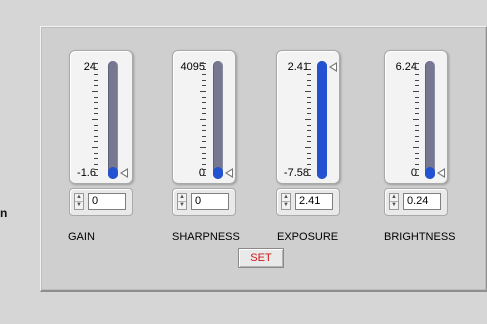 The height and width of the screenshot is (324, 487). I want to click on sharpness-pointer-icon, so click(229, 173).